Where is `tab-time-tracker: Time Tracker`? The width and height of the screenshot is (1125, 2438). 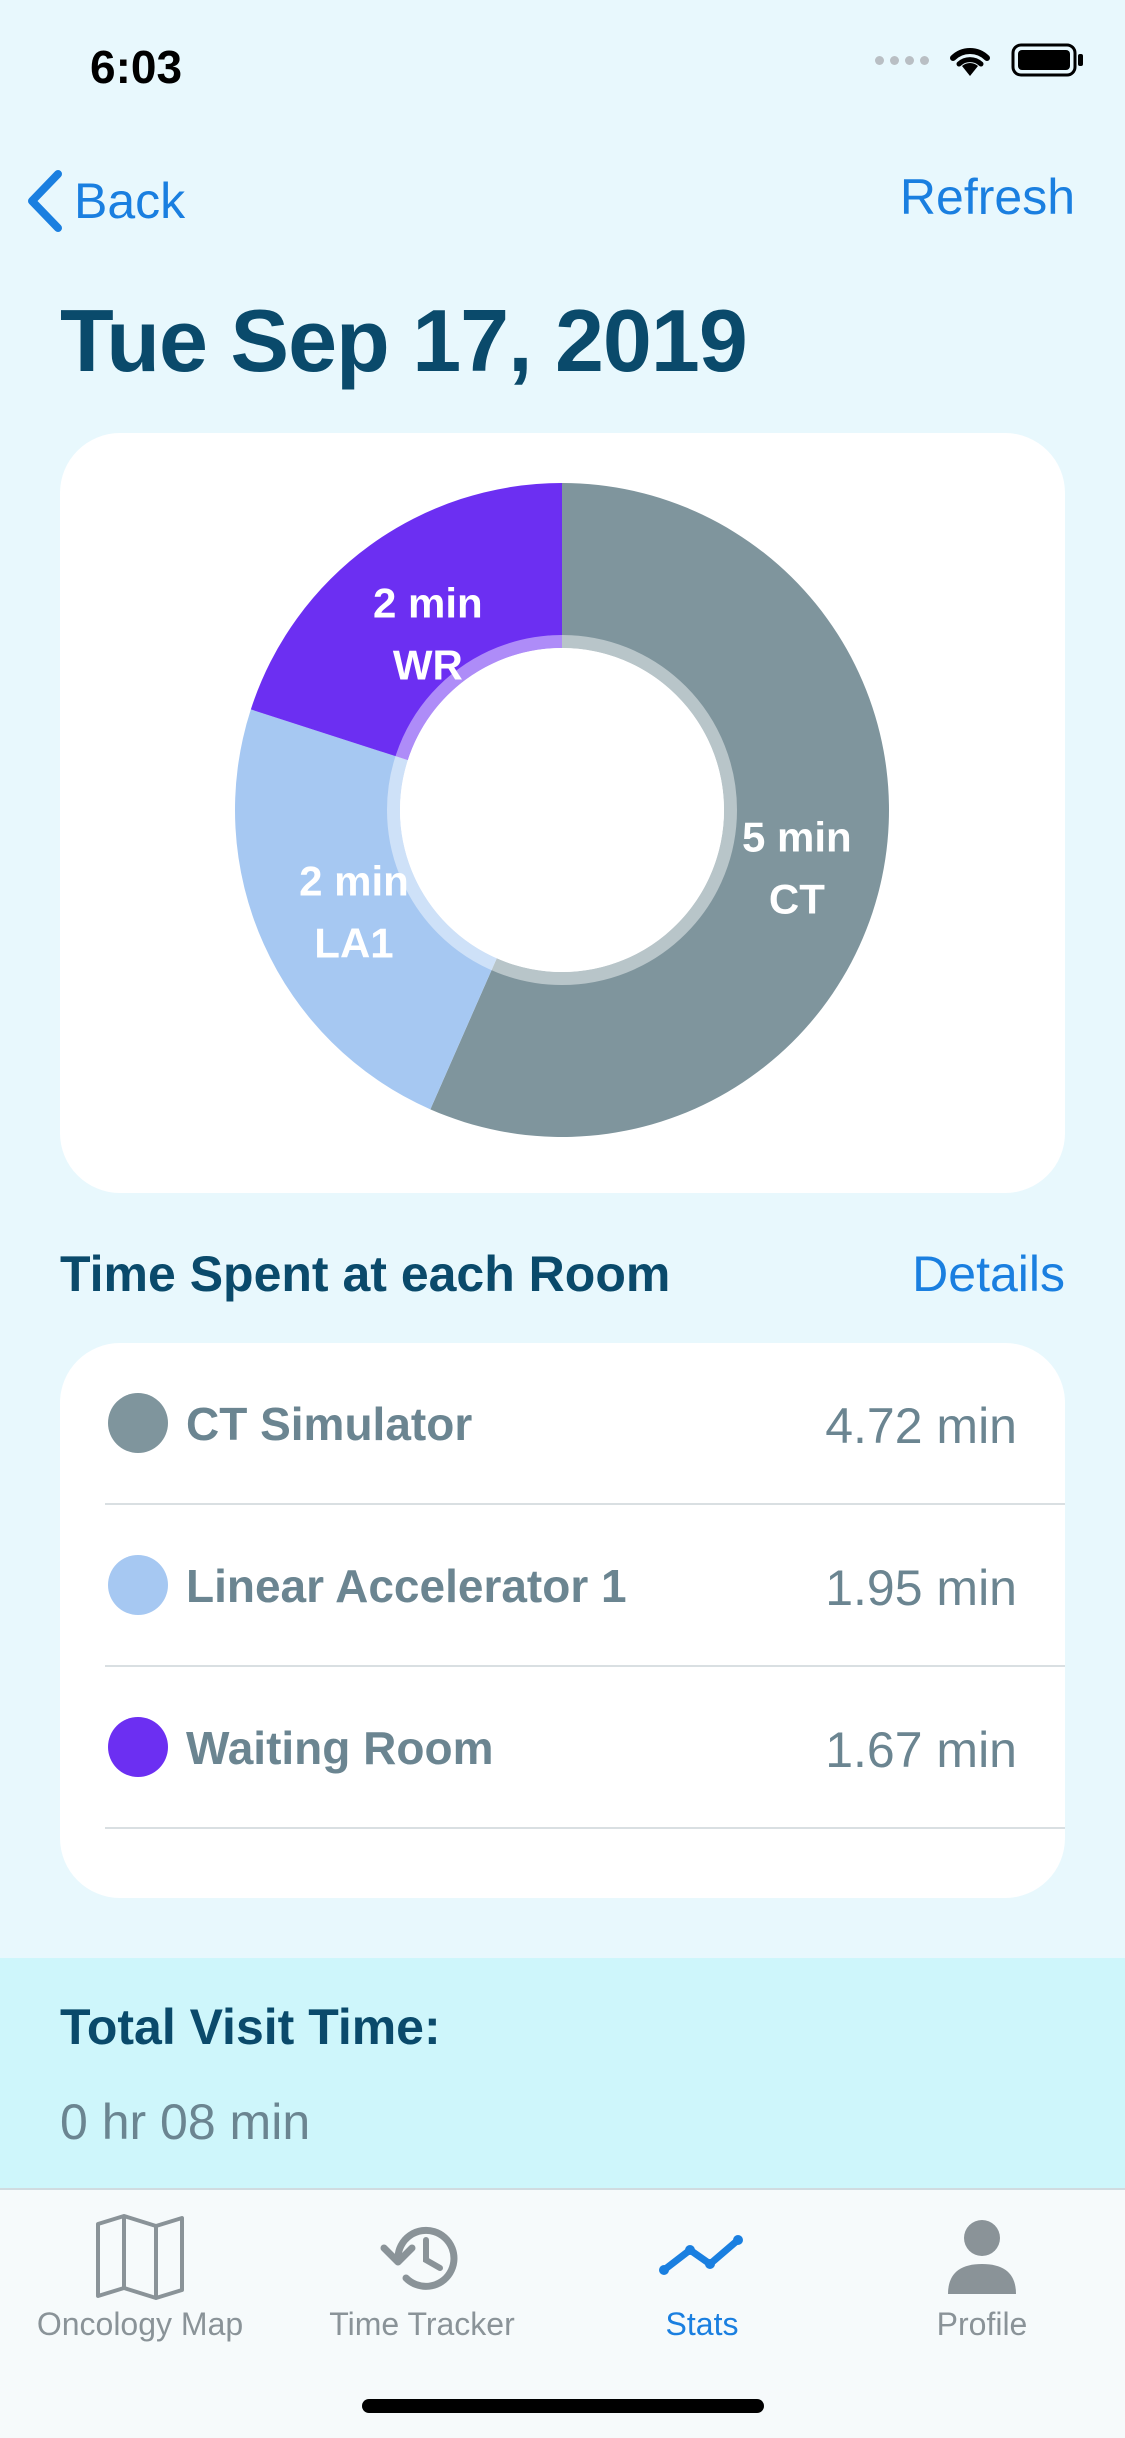
tab-time-tracker: Time Tracker is located at coordinates (422, 2277).